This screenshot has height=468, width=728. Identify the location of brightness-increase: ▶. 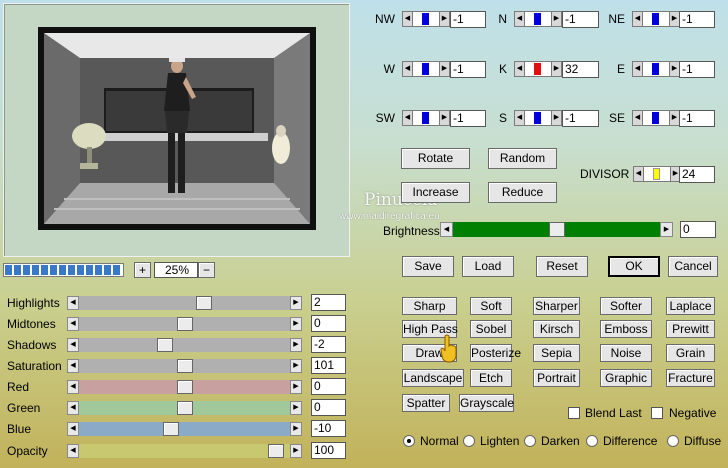
(666, 229).